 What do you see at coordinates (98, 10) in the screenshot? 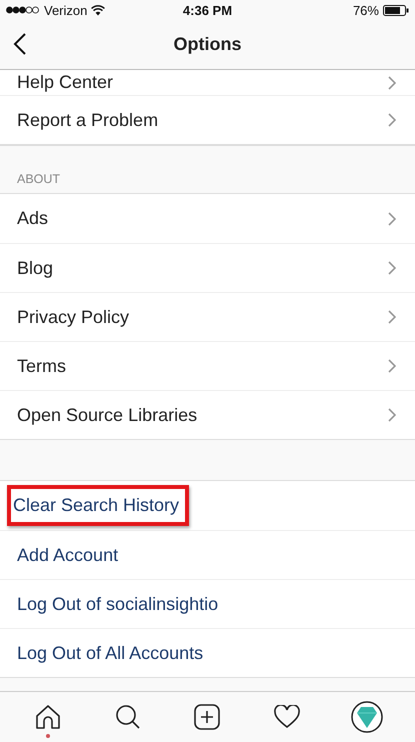
I see `wifi-icon` at bounding box center [98, 10].